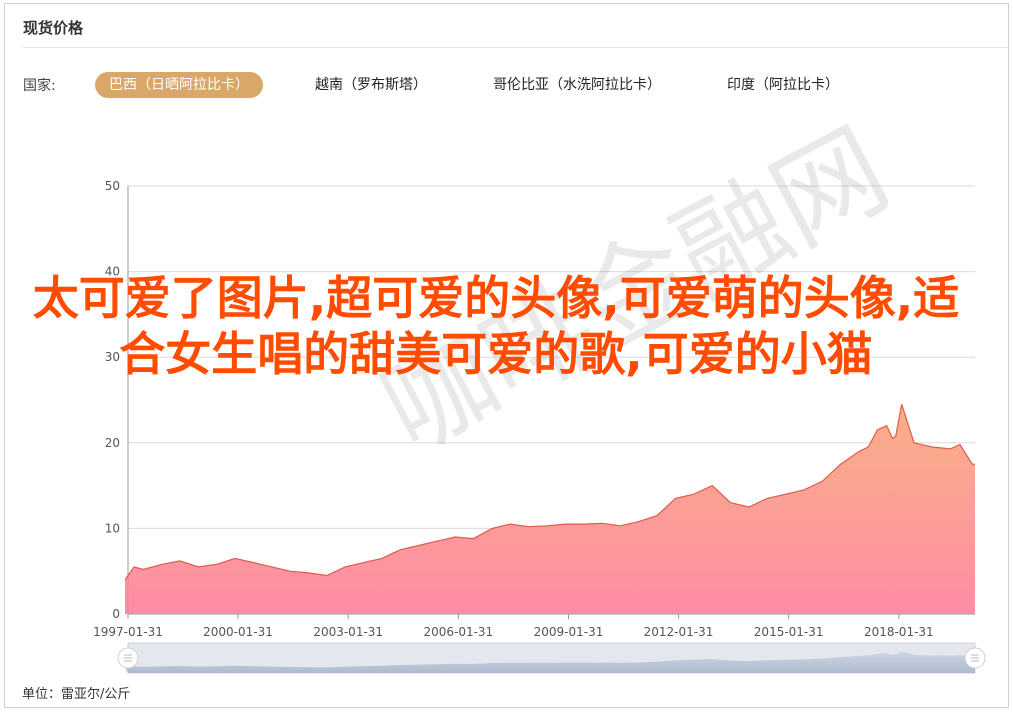 The width and height of the screenshot is (1013, 712). Describe the element at coordinates (496, 326) in the screenshot. I see `overlay-caption: 太可爱了图片,超可爱的头像,可爱萌的头像,适合女生唱的甜美可爱的歌,可爱的小猫` at that location.